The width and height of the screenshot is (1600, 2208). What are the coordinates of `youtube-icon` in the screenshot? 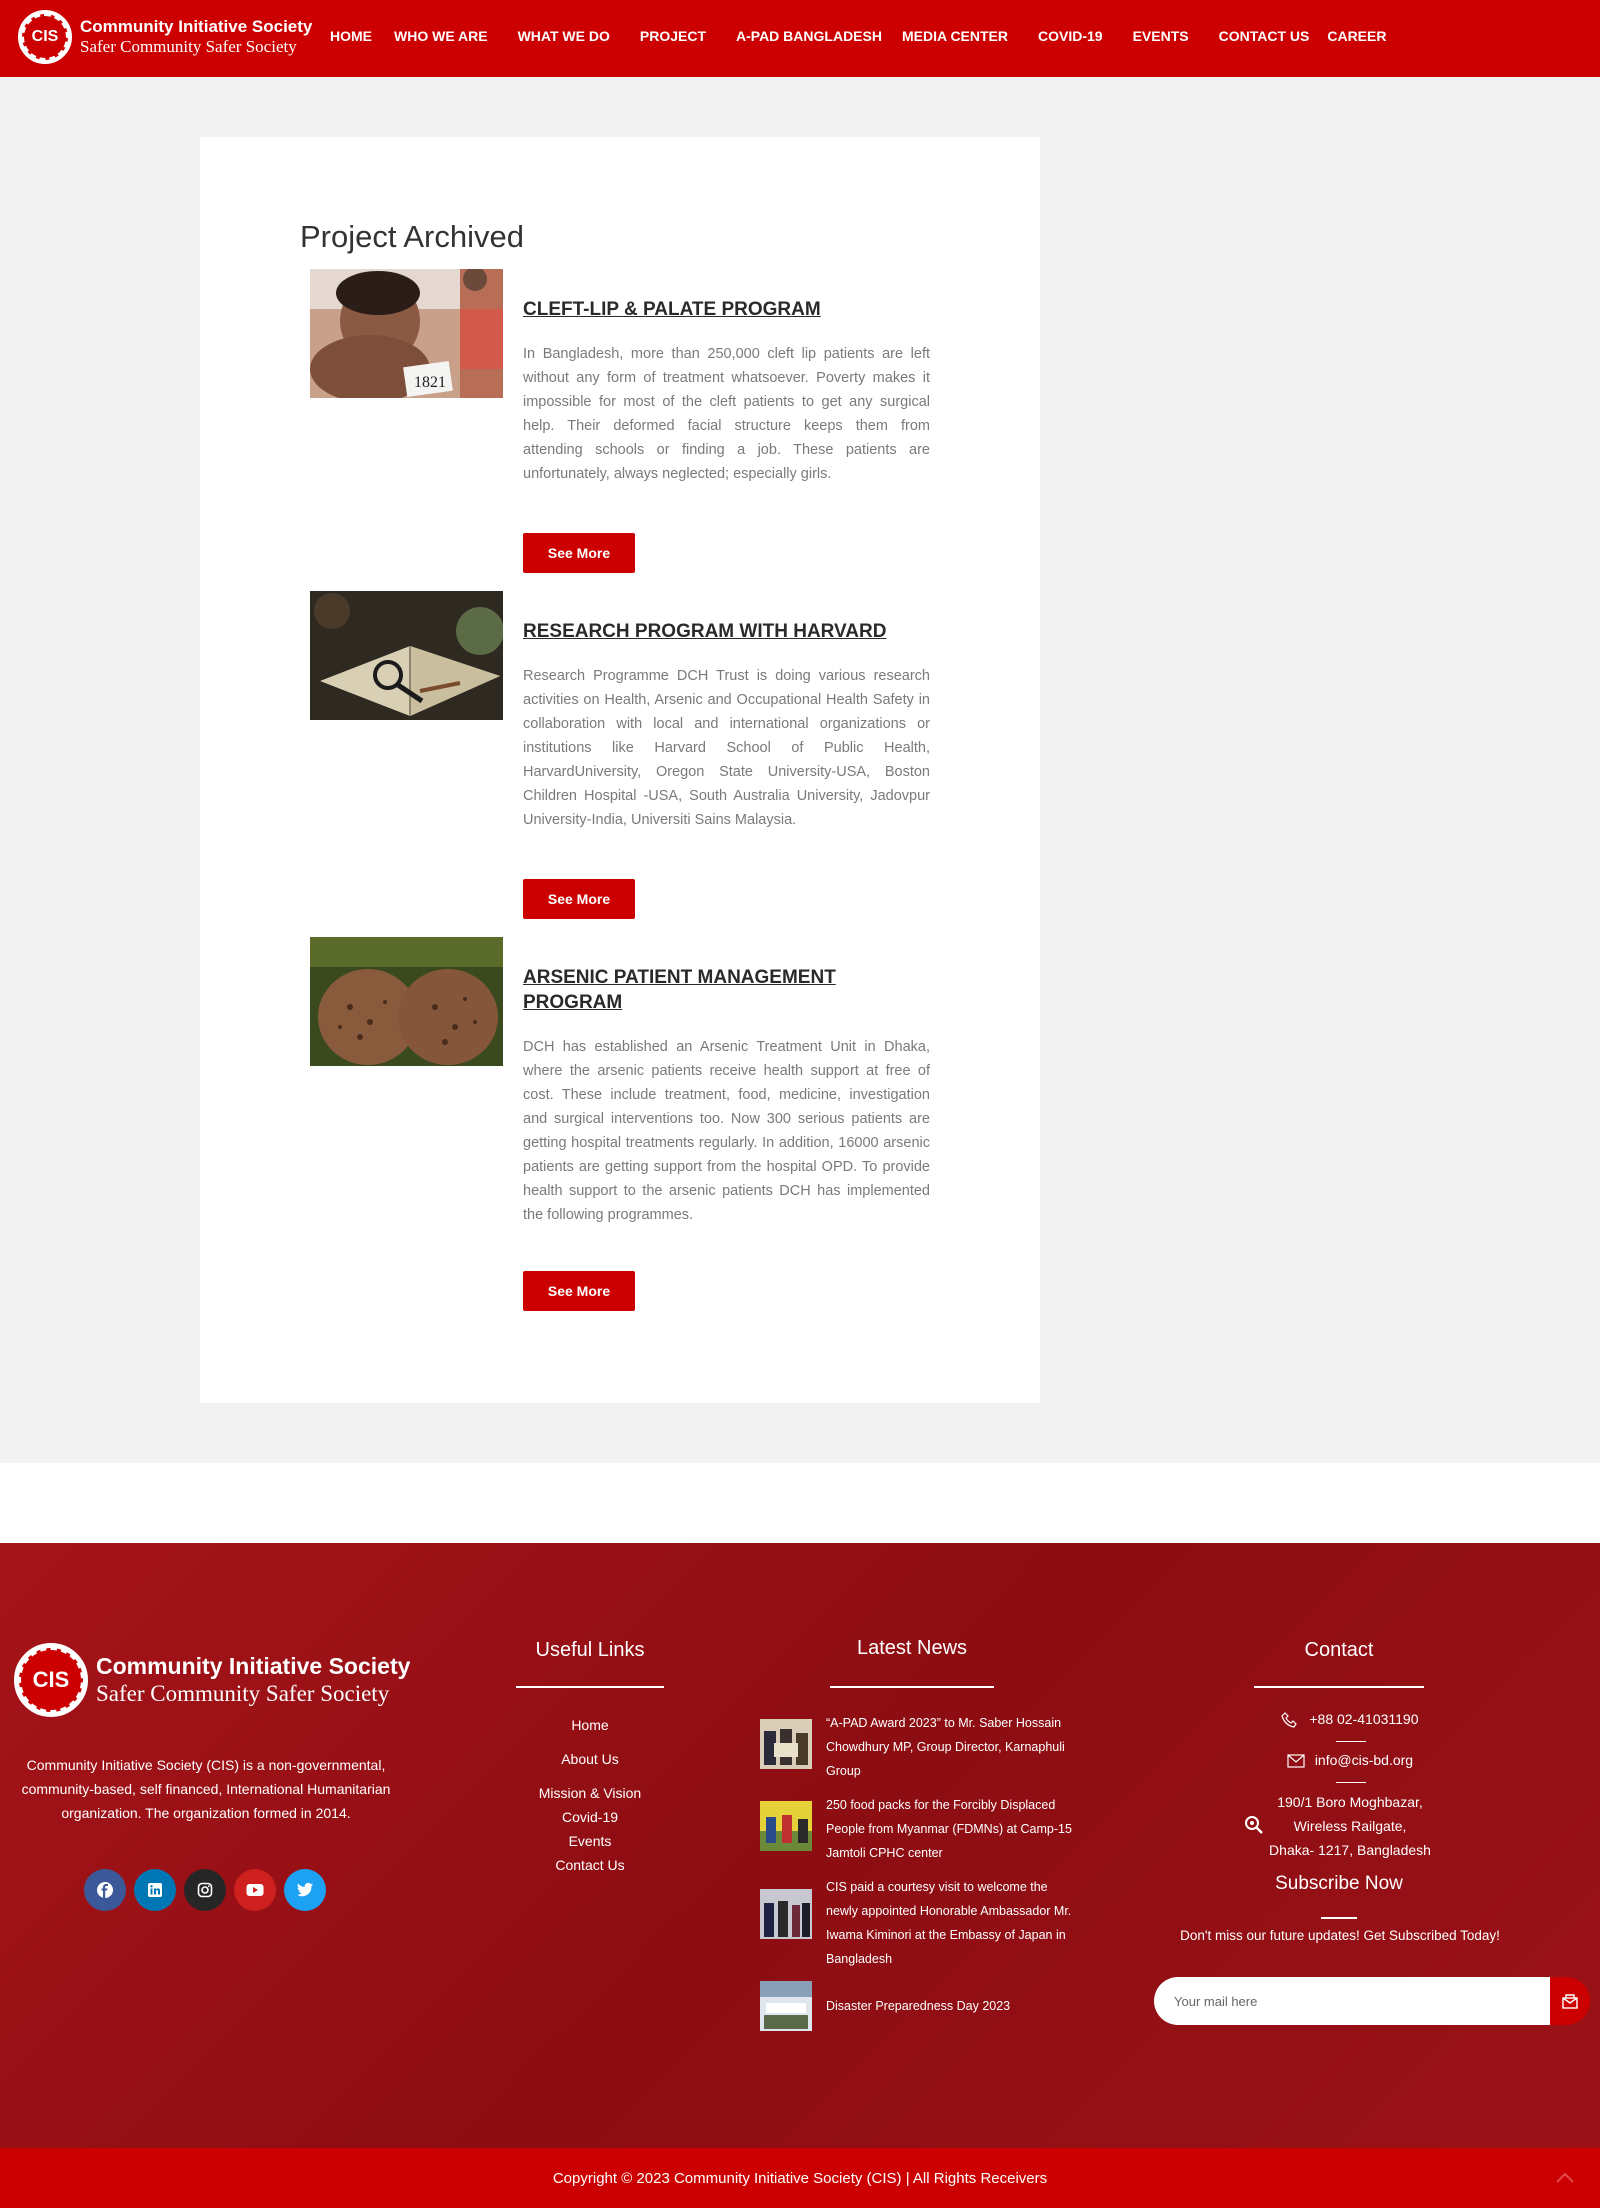 It's located at (255, 1890).